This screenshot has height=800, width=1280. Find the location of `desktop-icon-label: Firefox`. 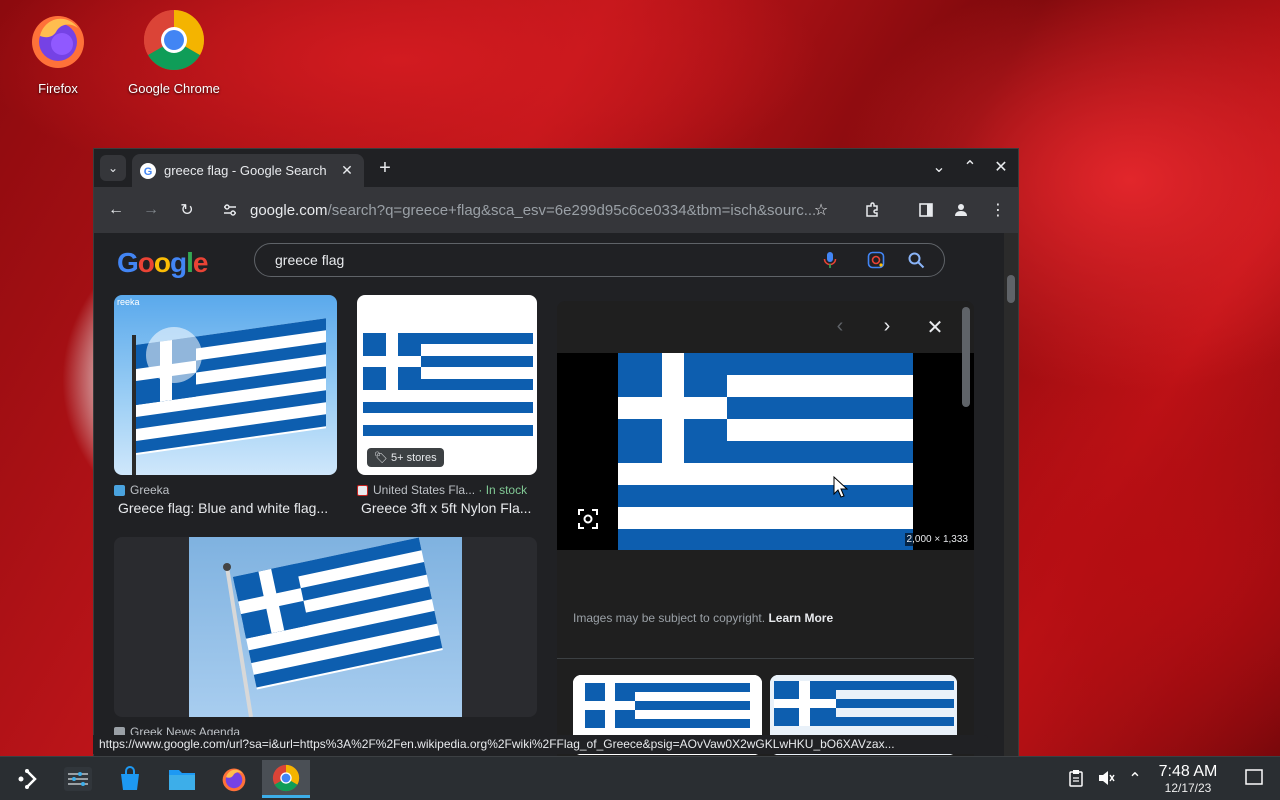

desktop-icon-label: Firefox is located at coordinates (58, 88).